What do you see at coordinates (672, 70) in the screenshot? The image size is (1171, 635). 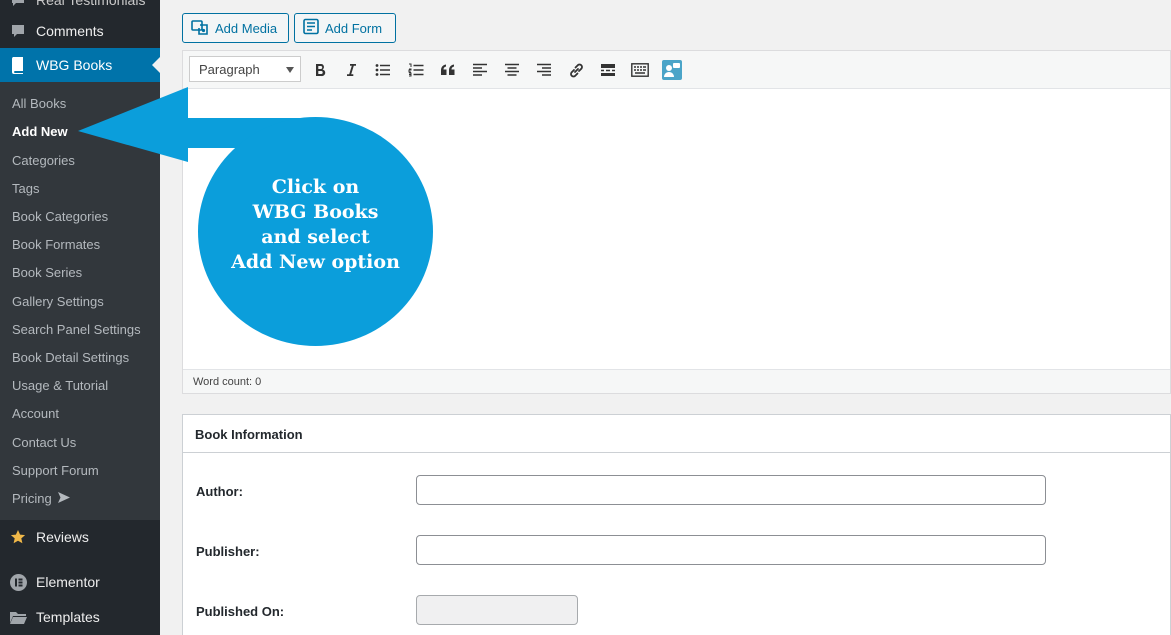 I see `contact-card-icon` at bounding box center [672, 70].